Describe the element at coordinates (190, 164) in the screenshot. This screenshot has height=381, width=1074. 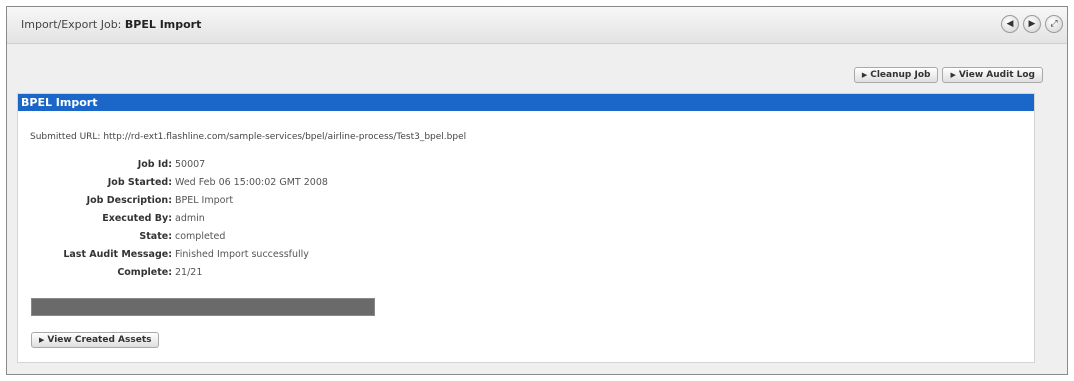
I see `job-id-value: 50007` at that location.